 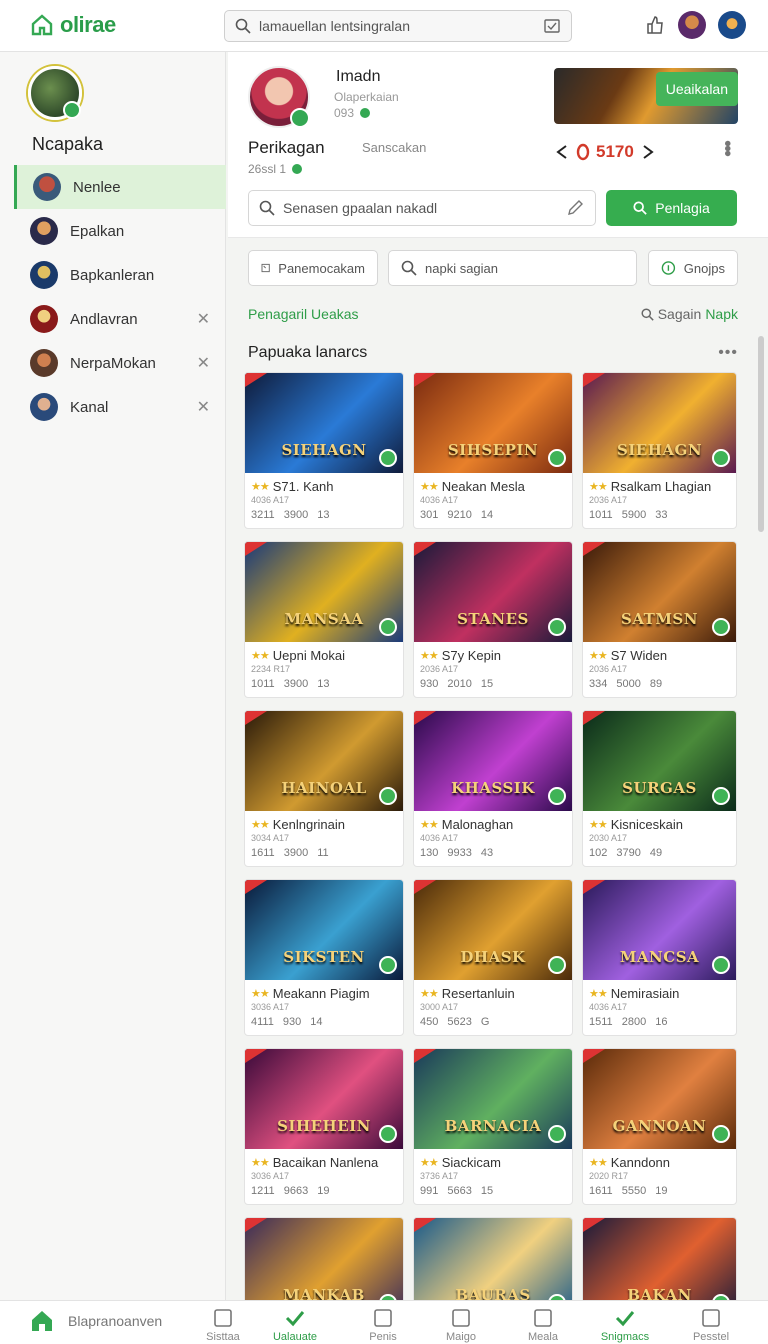 What do you see at coordinates (625, 1325) in the screenshot?
I see `bottom-nav-item: Snigmacs` at bounding box center [625, 1325].